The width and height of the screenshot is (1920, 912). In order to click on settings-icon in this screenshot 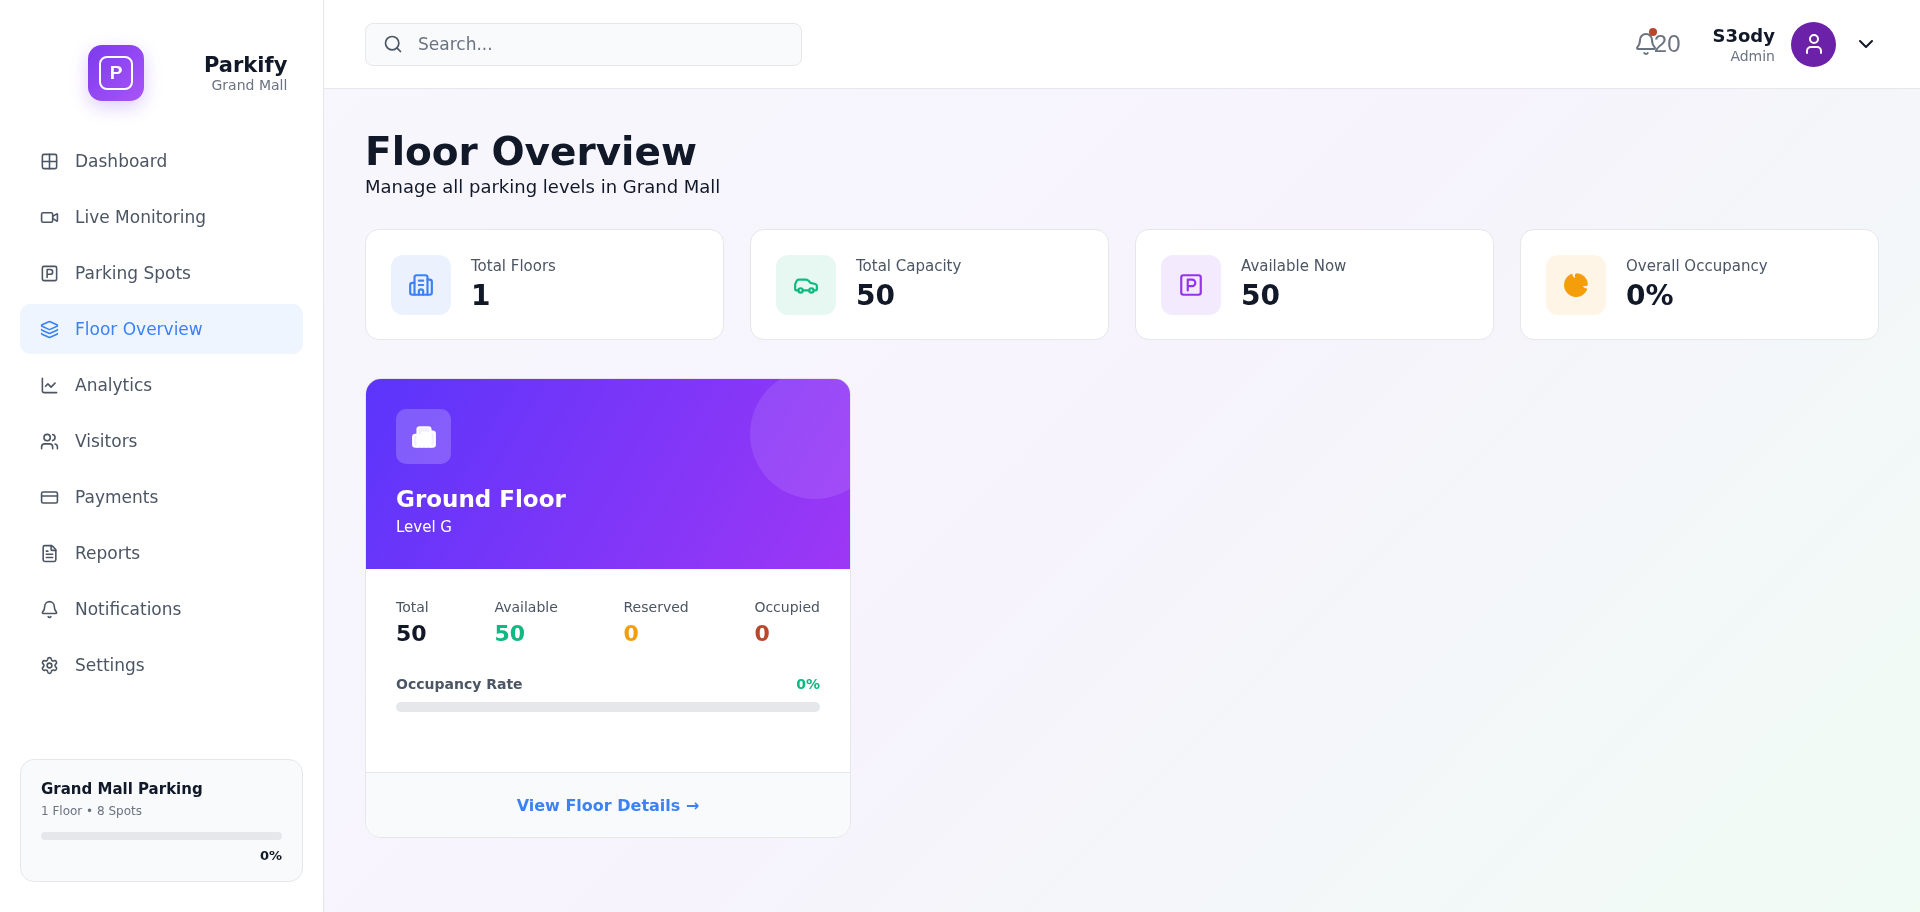, I will do `click(49, 665)`.